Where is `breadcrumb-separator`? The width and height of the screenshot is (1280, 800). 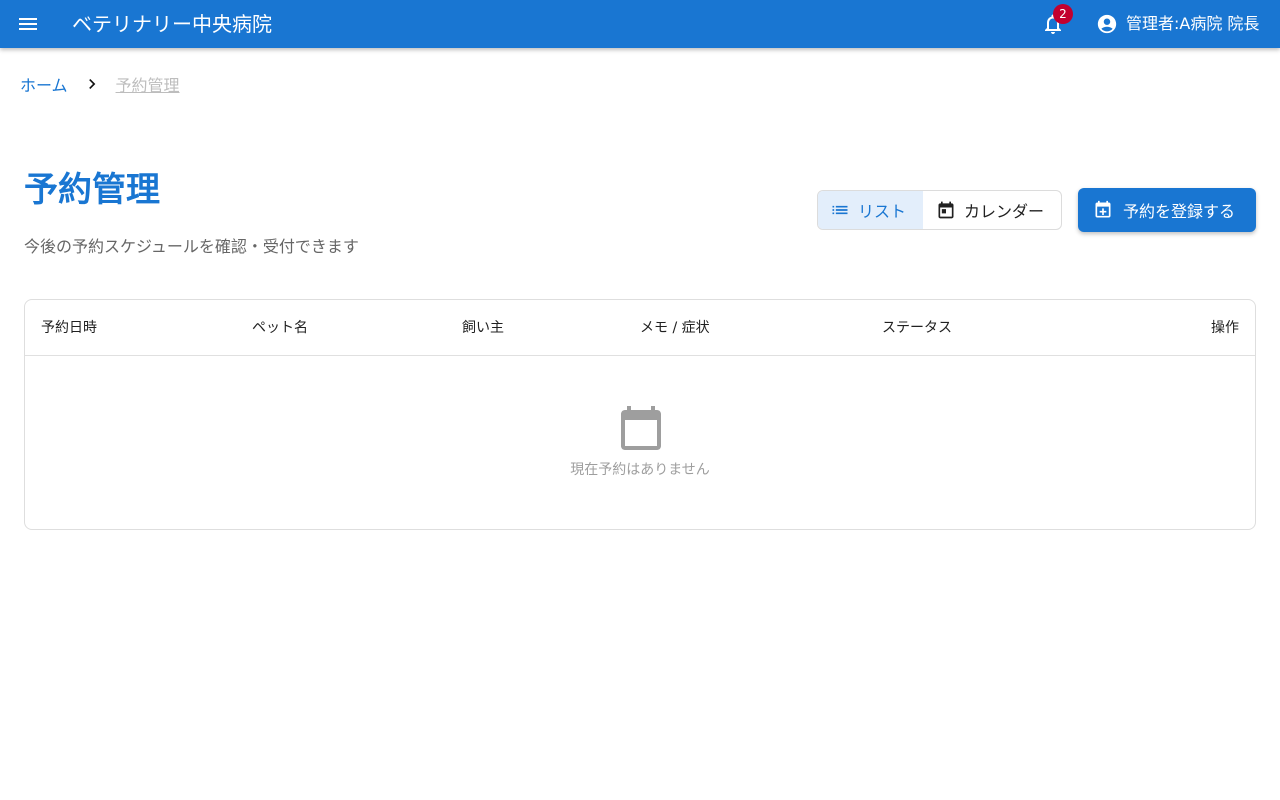
breadcrumb-separator is located at coordinates (92, 84).